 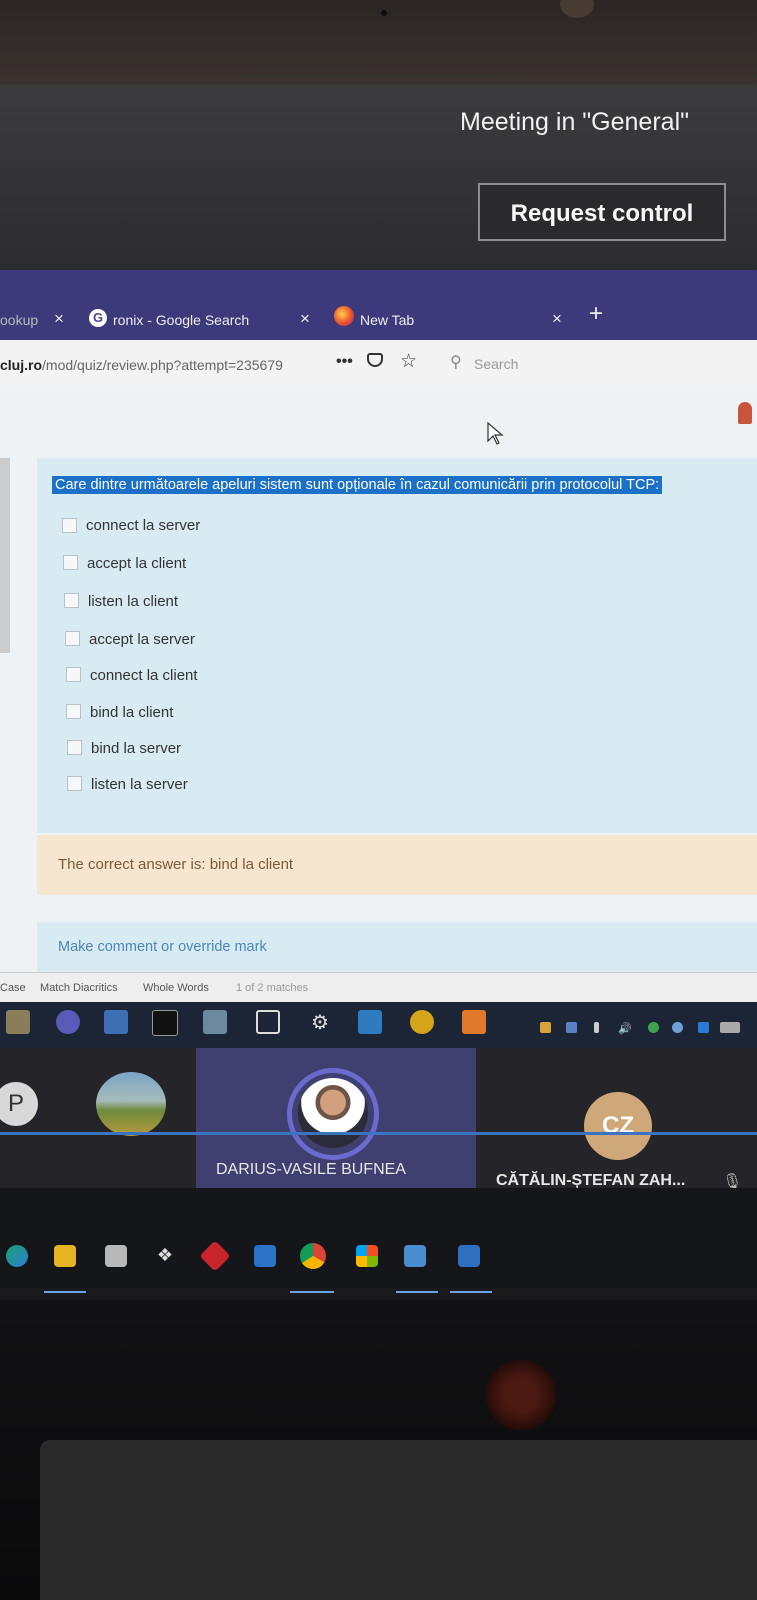 I want to click on desk-surface, so click(x=398, y=1520).